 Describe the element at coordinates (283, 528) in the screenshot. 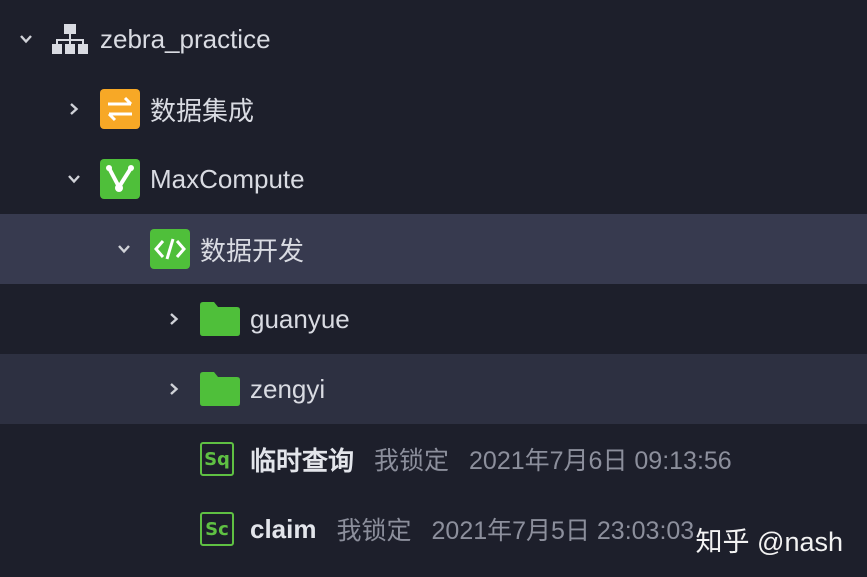

I see `file-name: claim` at that location.